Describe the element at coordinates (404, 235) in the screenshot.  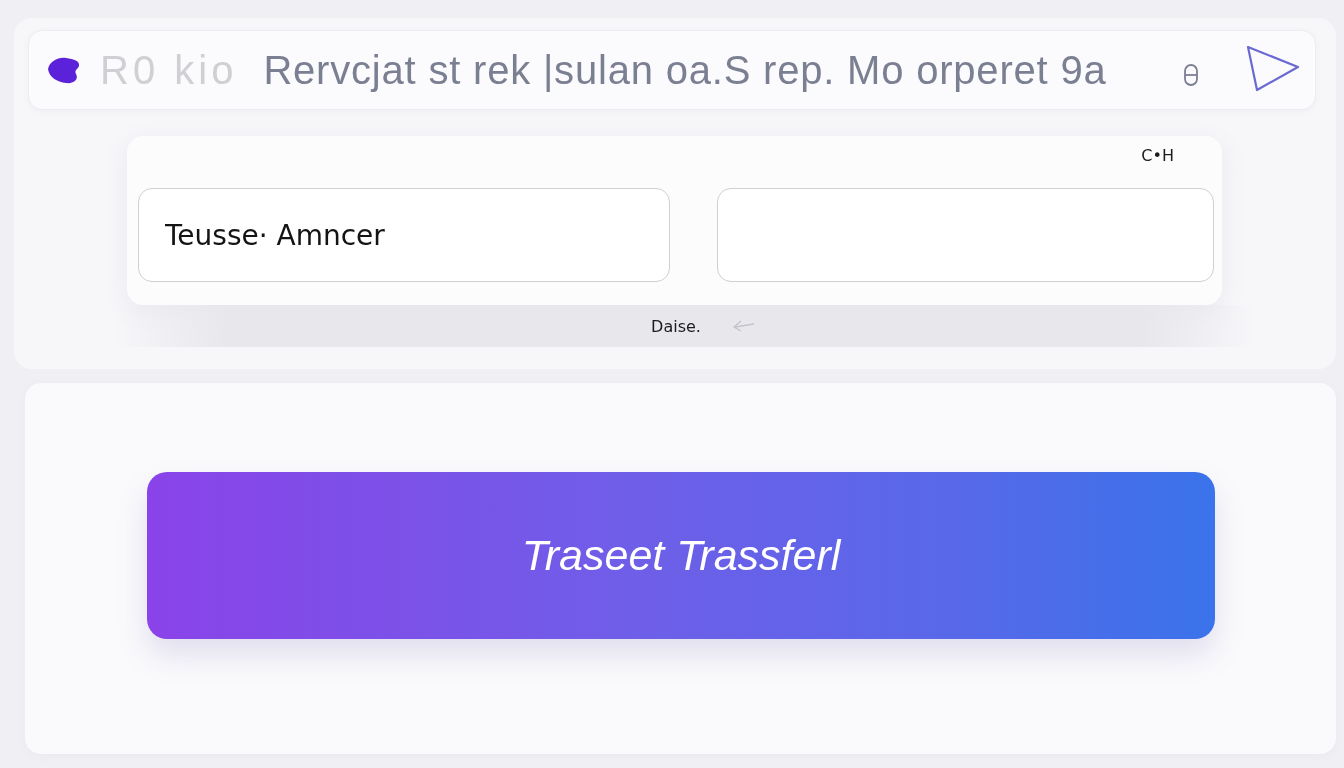
I see `text-field: Teusse· Amncer` at that location.